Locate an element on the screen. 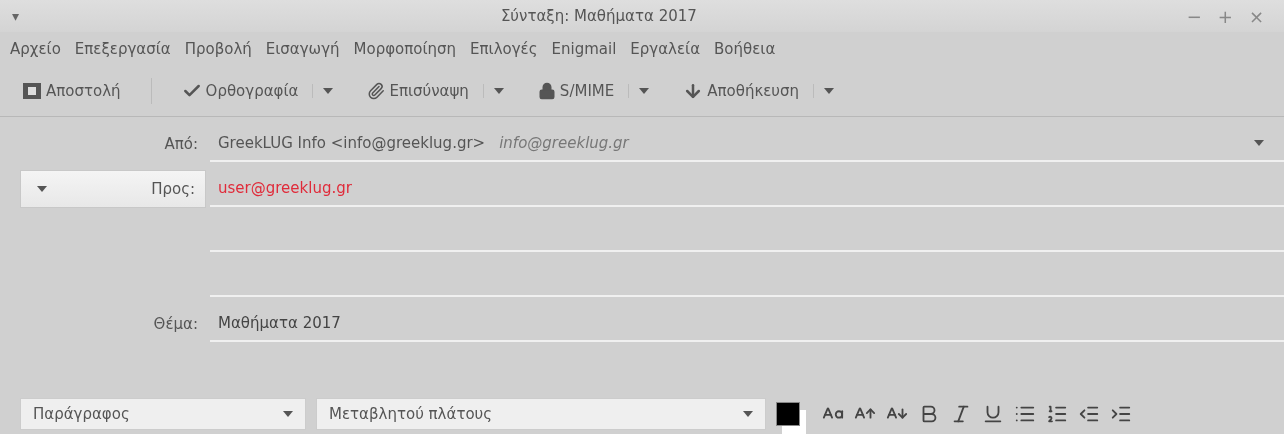 The height and width of the screenshot is (434, 1284). window-title: Σύνταξη: Μαθήματα 2017 is located at coordinates (598, 16).